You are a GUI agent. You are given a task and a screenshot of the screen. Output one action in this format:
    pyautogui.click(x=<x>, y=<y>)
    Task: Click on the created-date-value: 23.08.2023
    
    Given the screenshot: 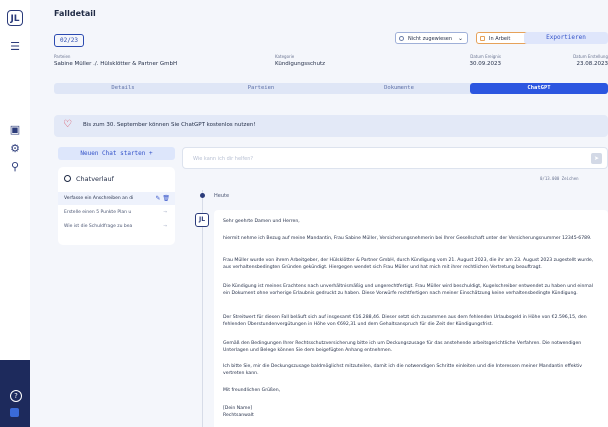 What is the action you would take?
    pyautogui.click(x=592, y=64)
    